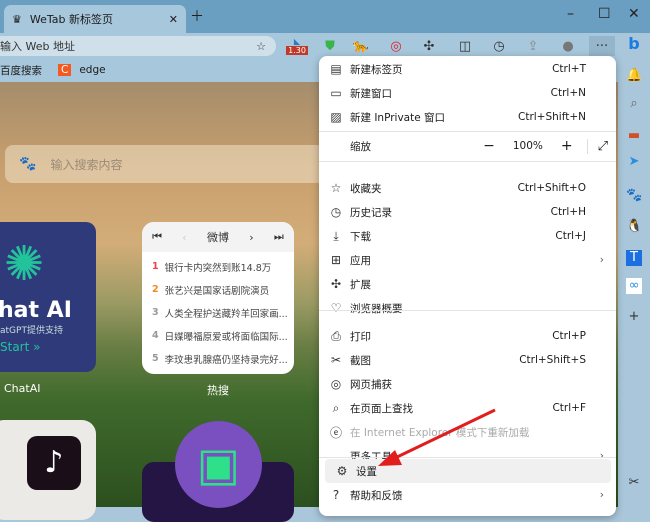 The width and height of the screenshot is (650, 522). What do you see at coordinates (634, 44) in the screenshot?
I see `bing-icon: b` at bounding box center [634, 44].